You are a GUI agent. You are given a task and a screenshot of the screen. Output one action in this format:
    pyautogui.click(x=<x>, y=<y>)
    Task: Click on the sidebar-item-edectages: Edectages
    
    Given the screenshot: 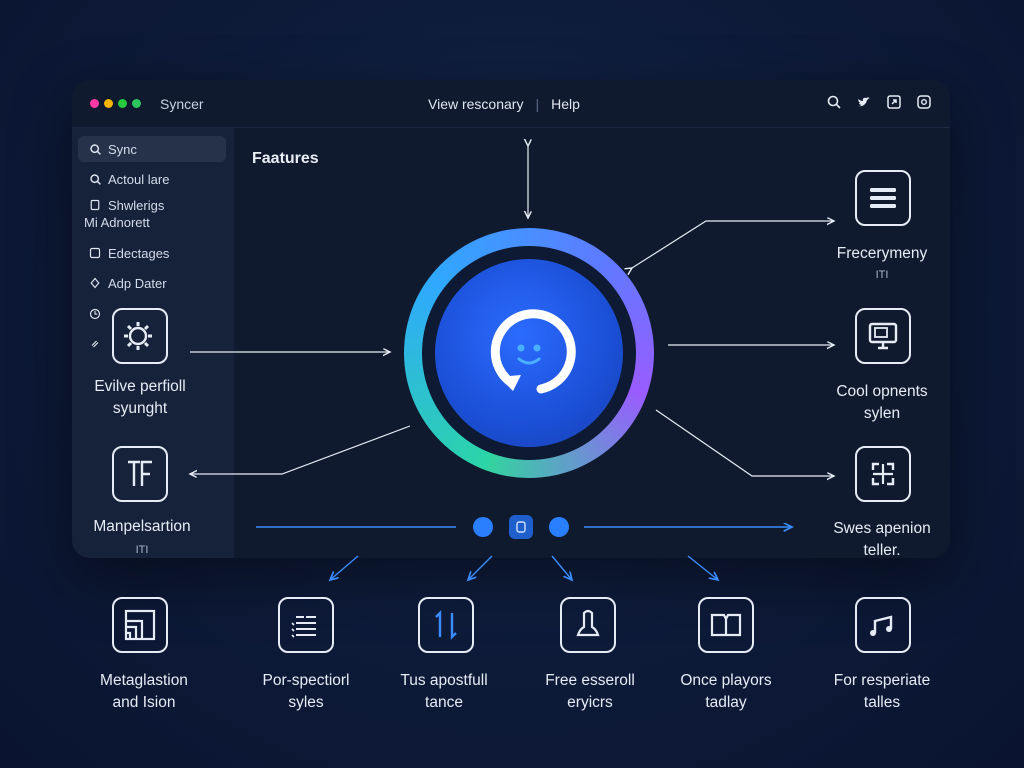 What is the action you would take?
    pyautogui.click(x=152, y=253)
    